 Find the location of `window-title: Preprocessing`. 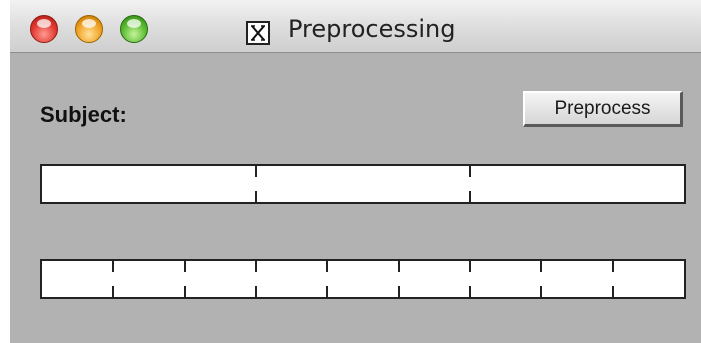

window-title: Preprocessing is located at coordinates (372, 29).